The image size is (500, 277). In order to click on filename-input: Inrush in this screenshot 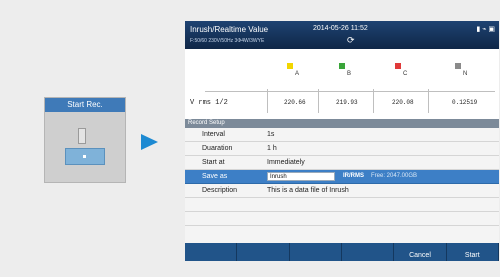, I will do `click(301, 176)`.